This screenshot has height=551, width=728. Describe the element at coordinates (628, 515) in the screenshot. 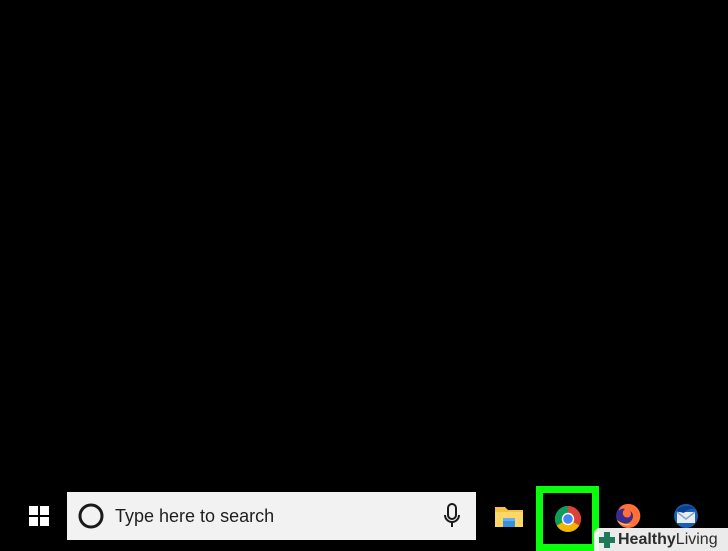

I see `firefox-icon` at that location.